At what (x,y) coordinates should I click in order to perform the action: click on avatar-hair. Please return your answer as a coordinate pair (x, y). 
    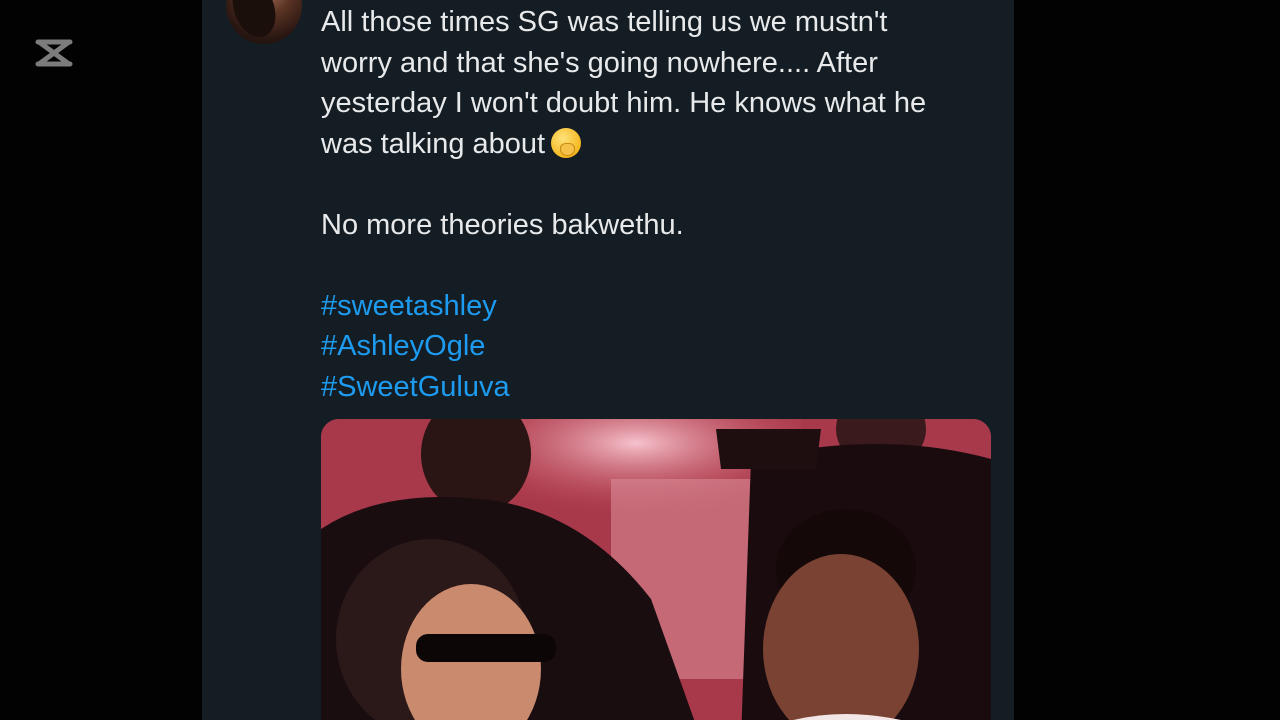
    Looking at the image, I should click on (255, 22).